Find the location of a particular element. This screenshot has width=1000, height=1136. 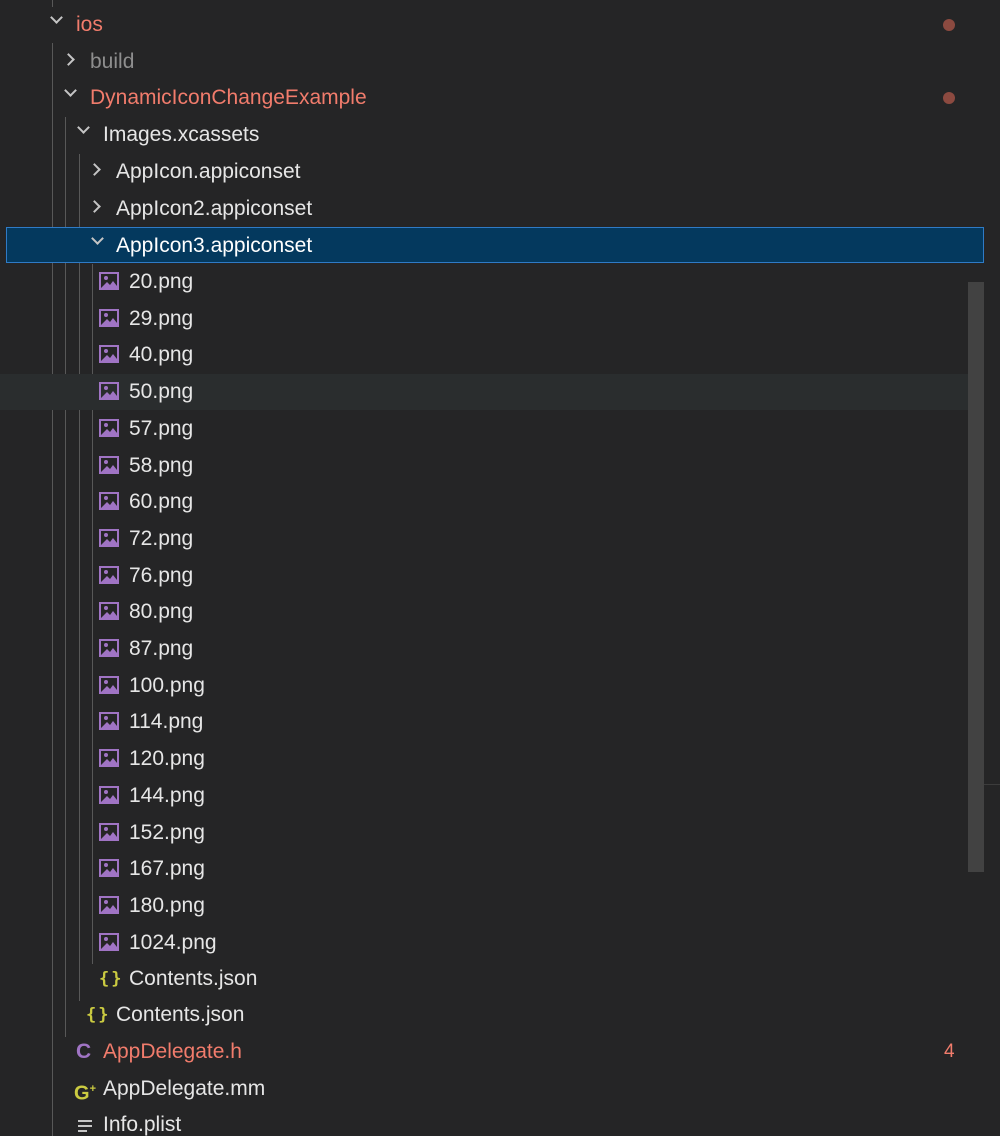

folder-label: build is located at coordinates (112, 61).